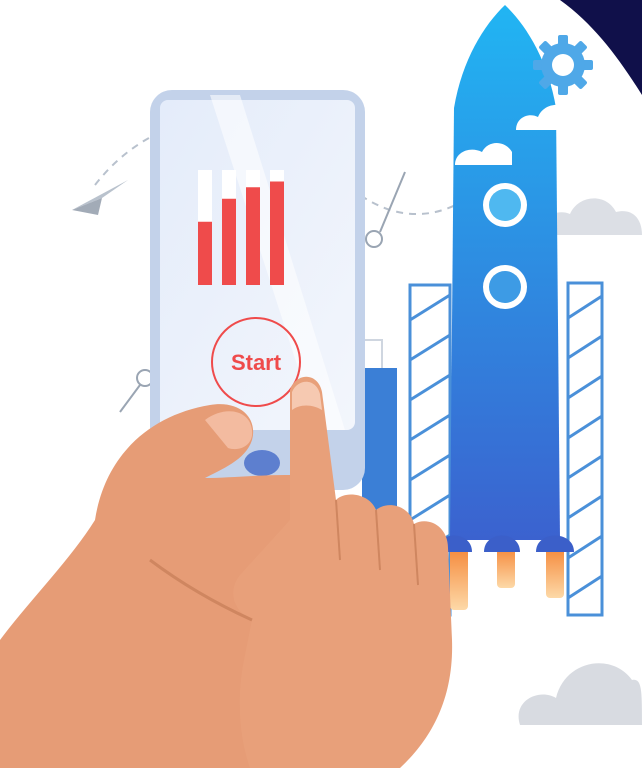 The width and height of the screenshot is (642, 768). I want to click on cloud-icon, so click(580, 694).